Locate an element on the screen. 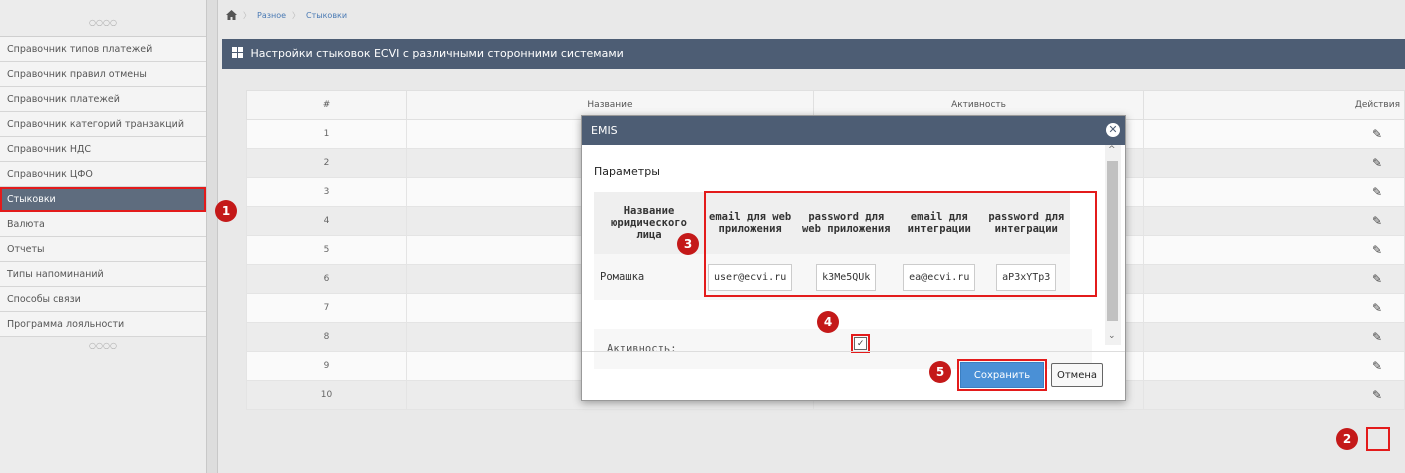 This screenshot has height=473, width=1405. sidebar-item: Справочник правил отмены is located at coordinates (103, 74).